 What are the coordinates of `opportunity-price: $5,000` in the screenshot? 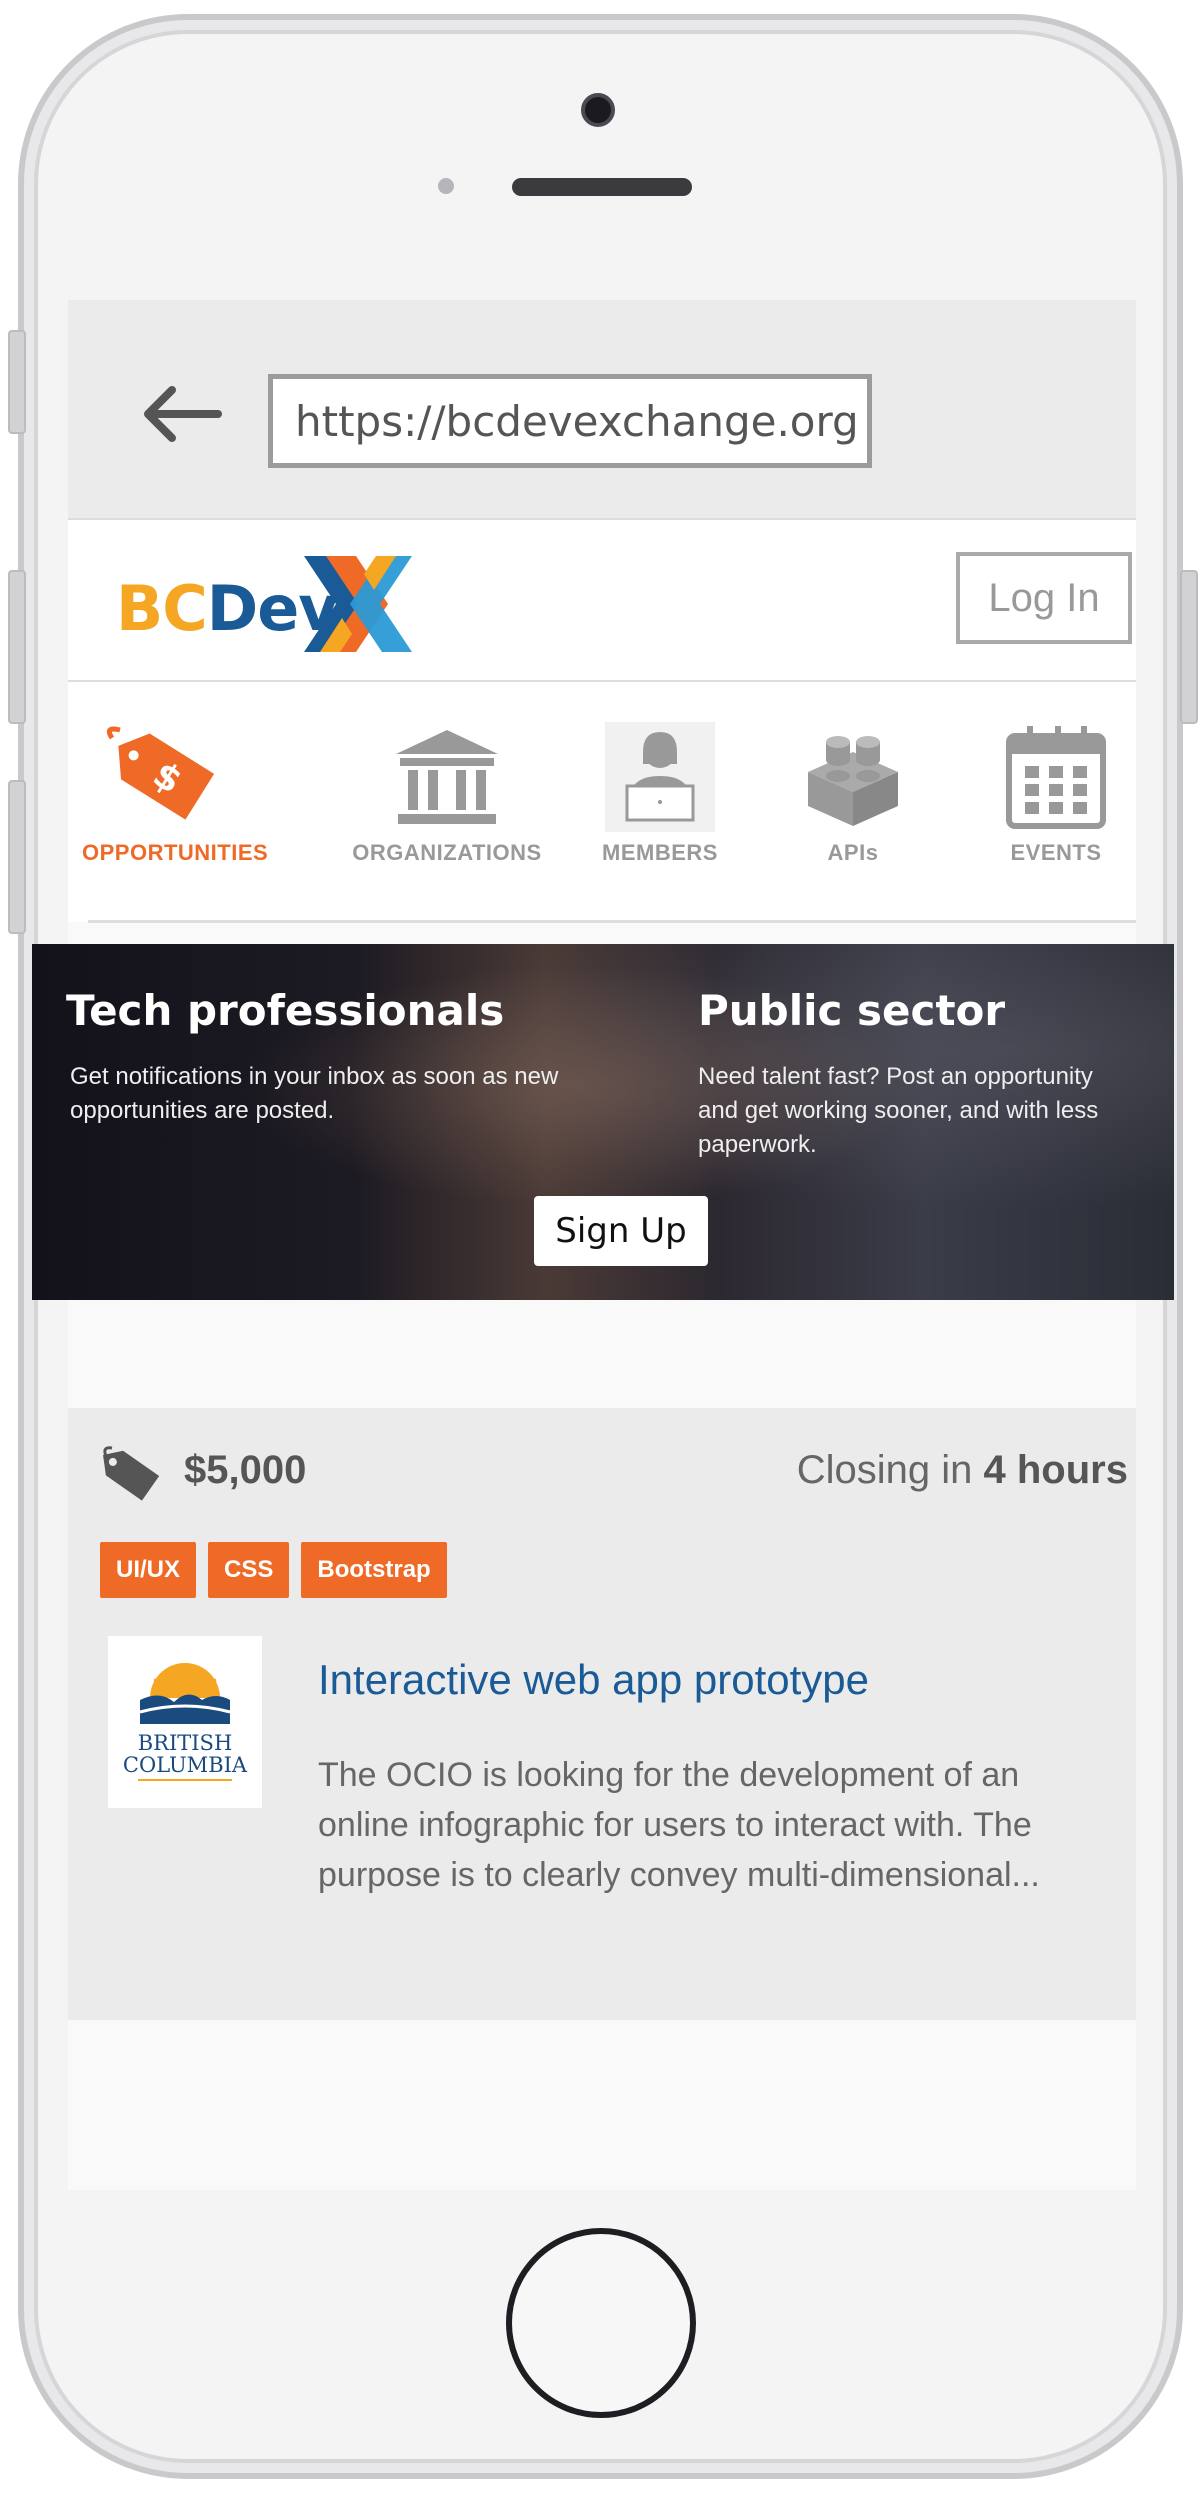 It's located at (245, 1470).